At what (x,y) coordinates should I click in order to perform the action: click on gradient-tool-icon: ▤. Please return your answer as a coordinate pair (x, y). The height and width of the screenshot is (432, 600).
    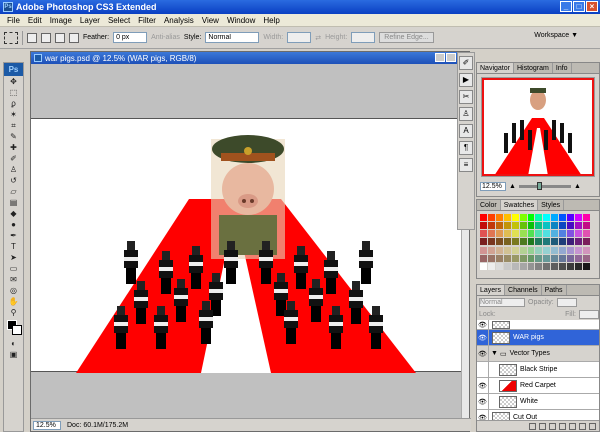
    Looking at the image, I should click on (13, 202).